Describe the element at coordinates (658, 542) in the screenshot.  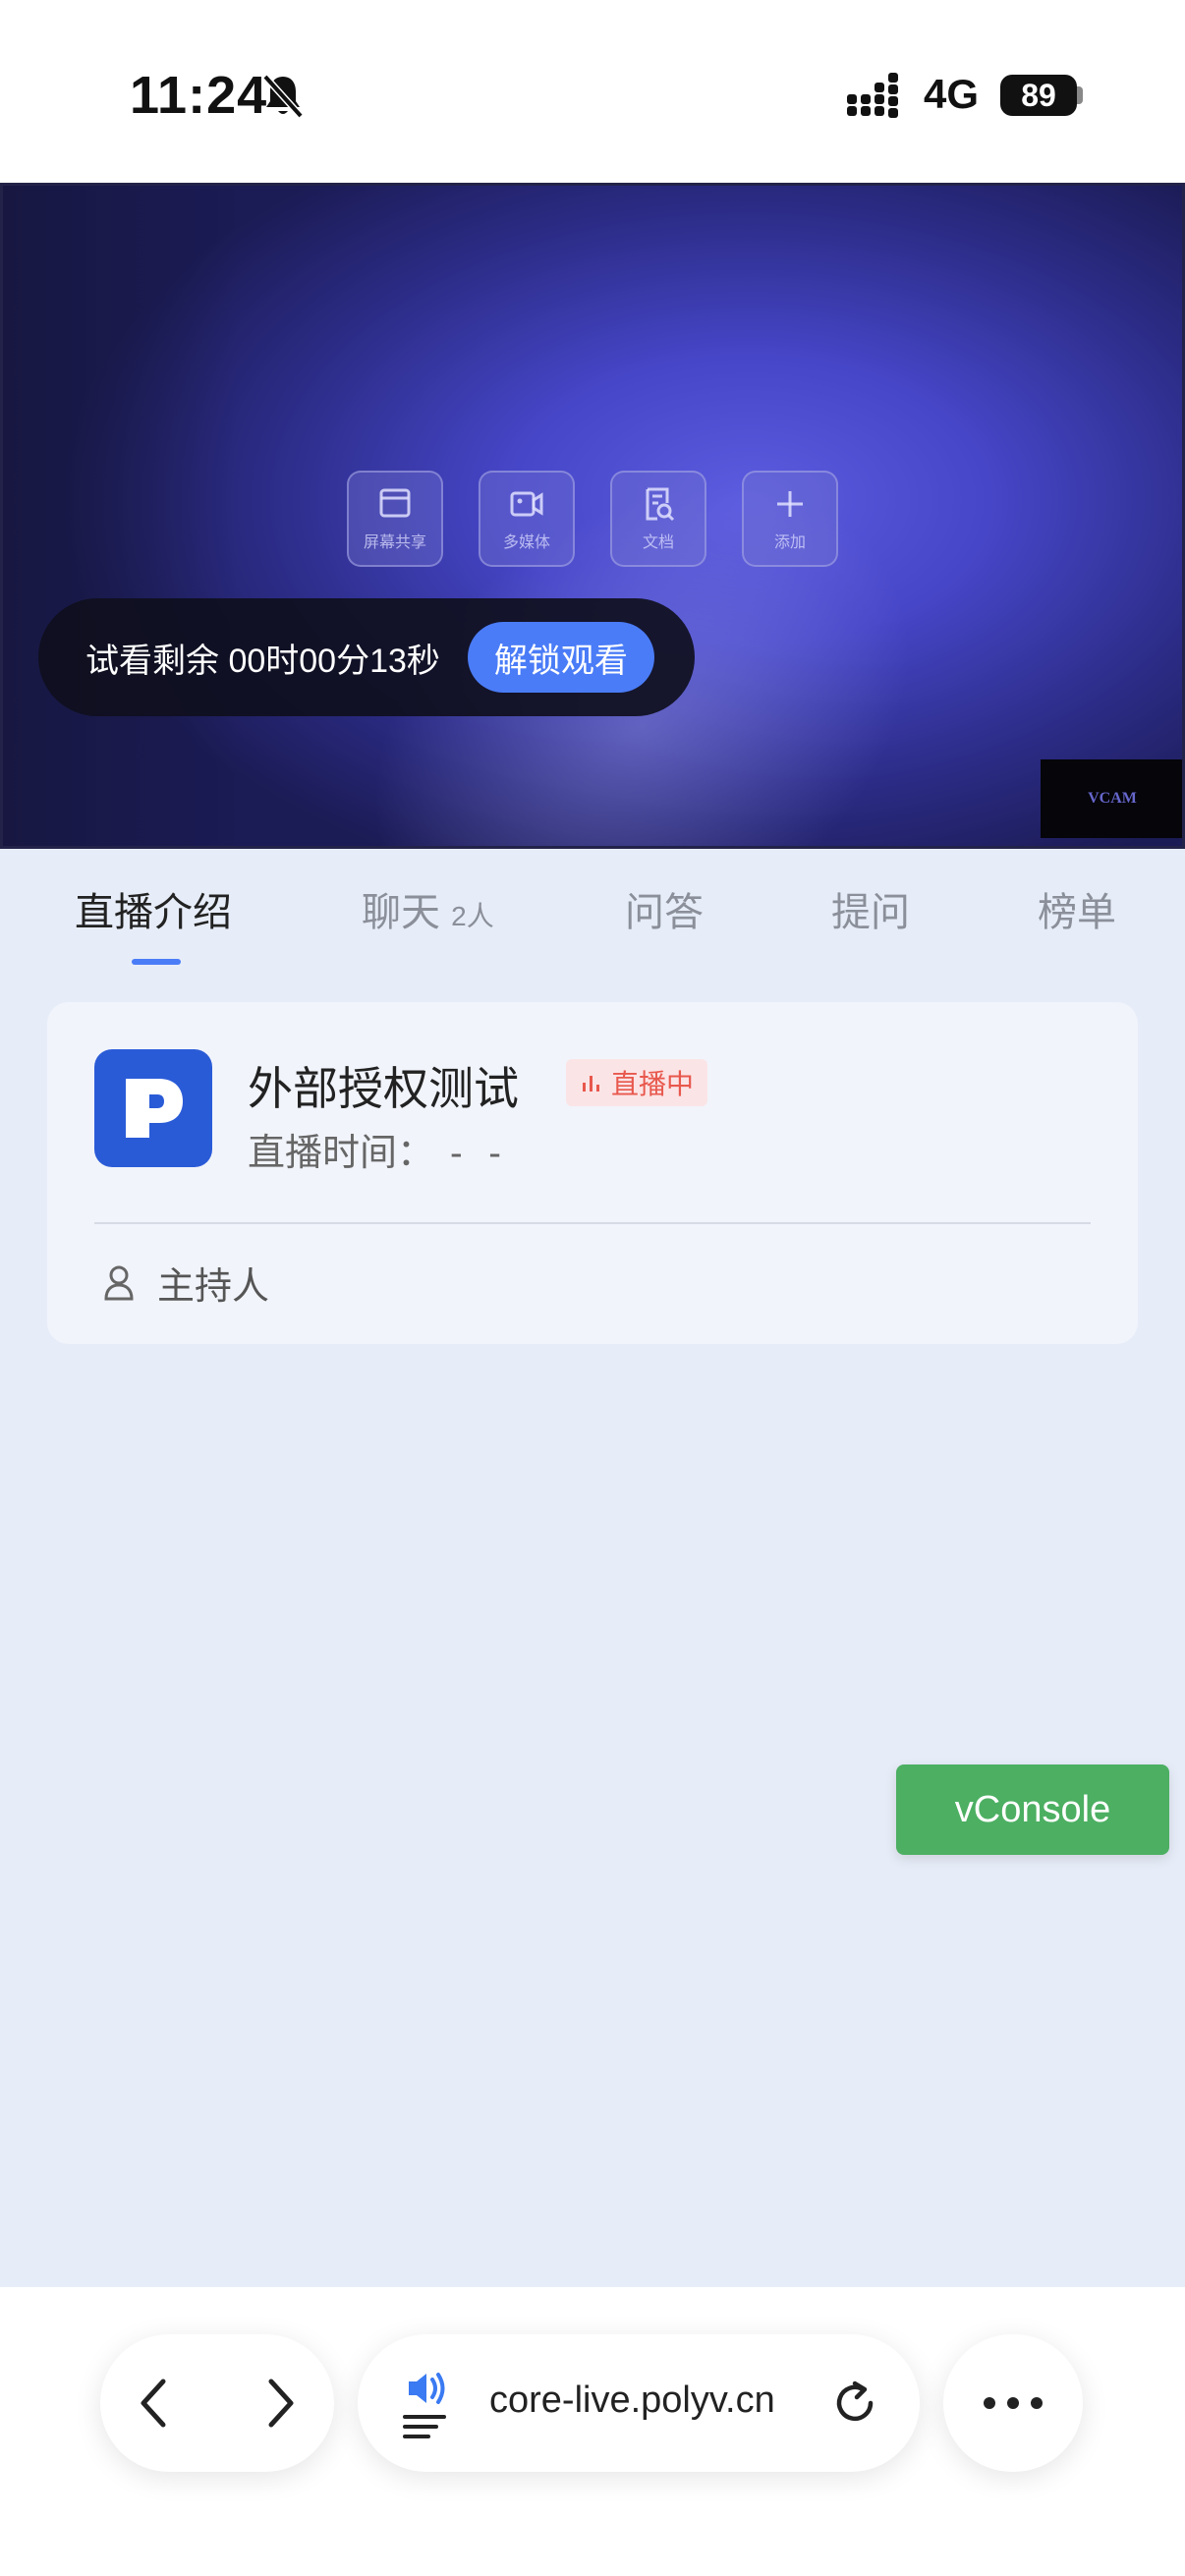
I see `tool-label: 文档` at that location.